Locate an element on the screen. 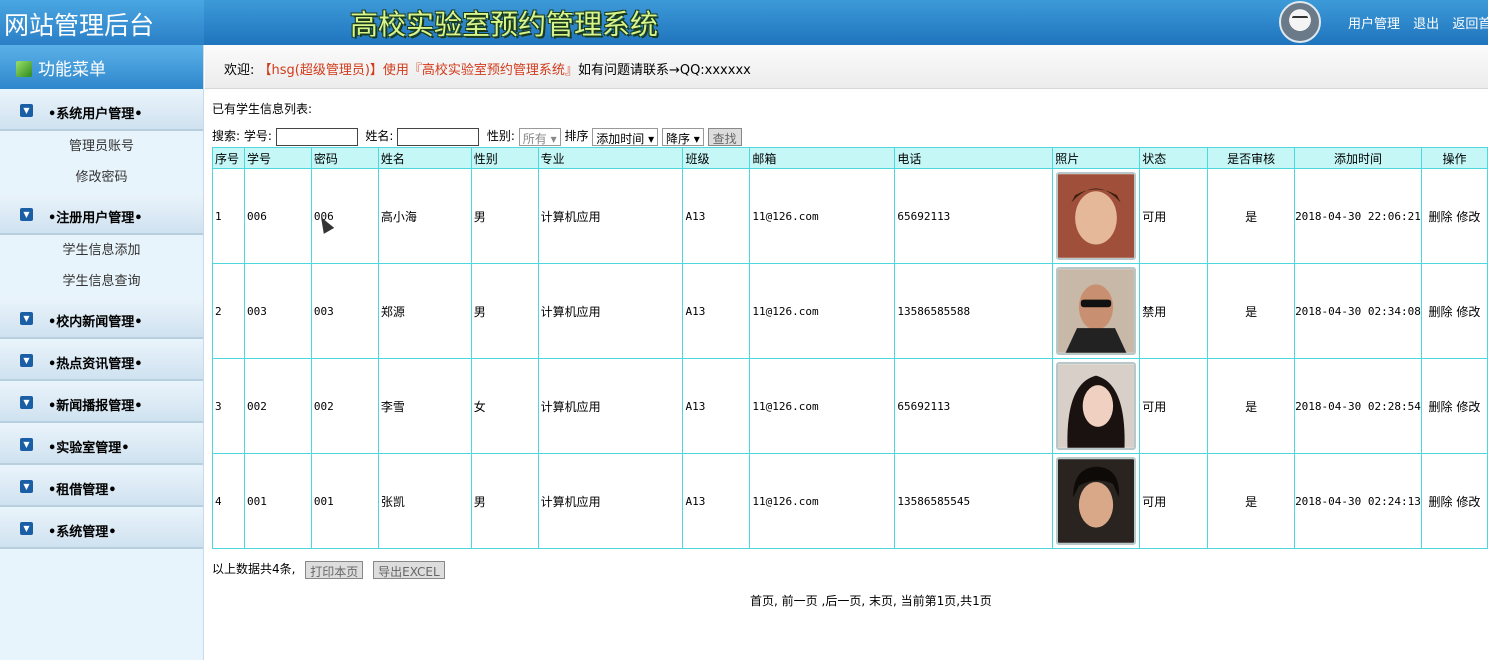 Image resolution: width=1488 pixels, height=660 pixels. cell-time: 2018-04-30 02:28:54 is located at coordinates (1358, 406).